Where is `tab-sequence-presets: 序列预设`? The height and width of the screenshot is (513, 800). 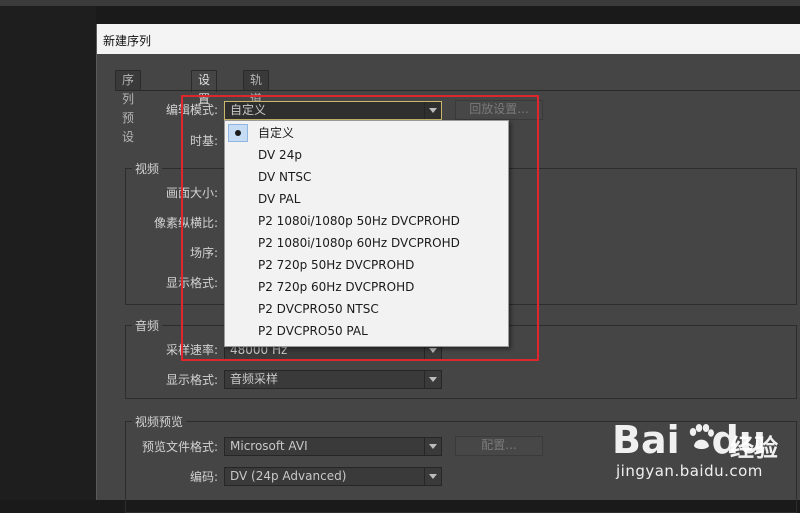 tab-sequence-presets: 序列预设 is located at coordinates (128, 107).